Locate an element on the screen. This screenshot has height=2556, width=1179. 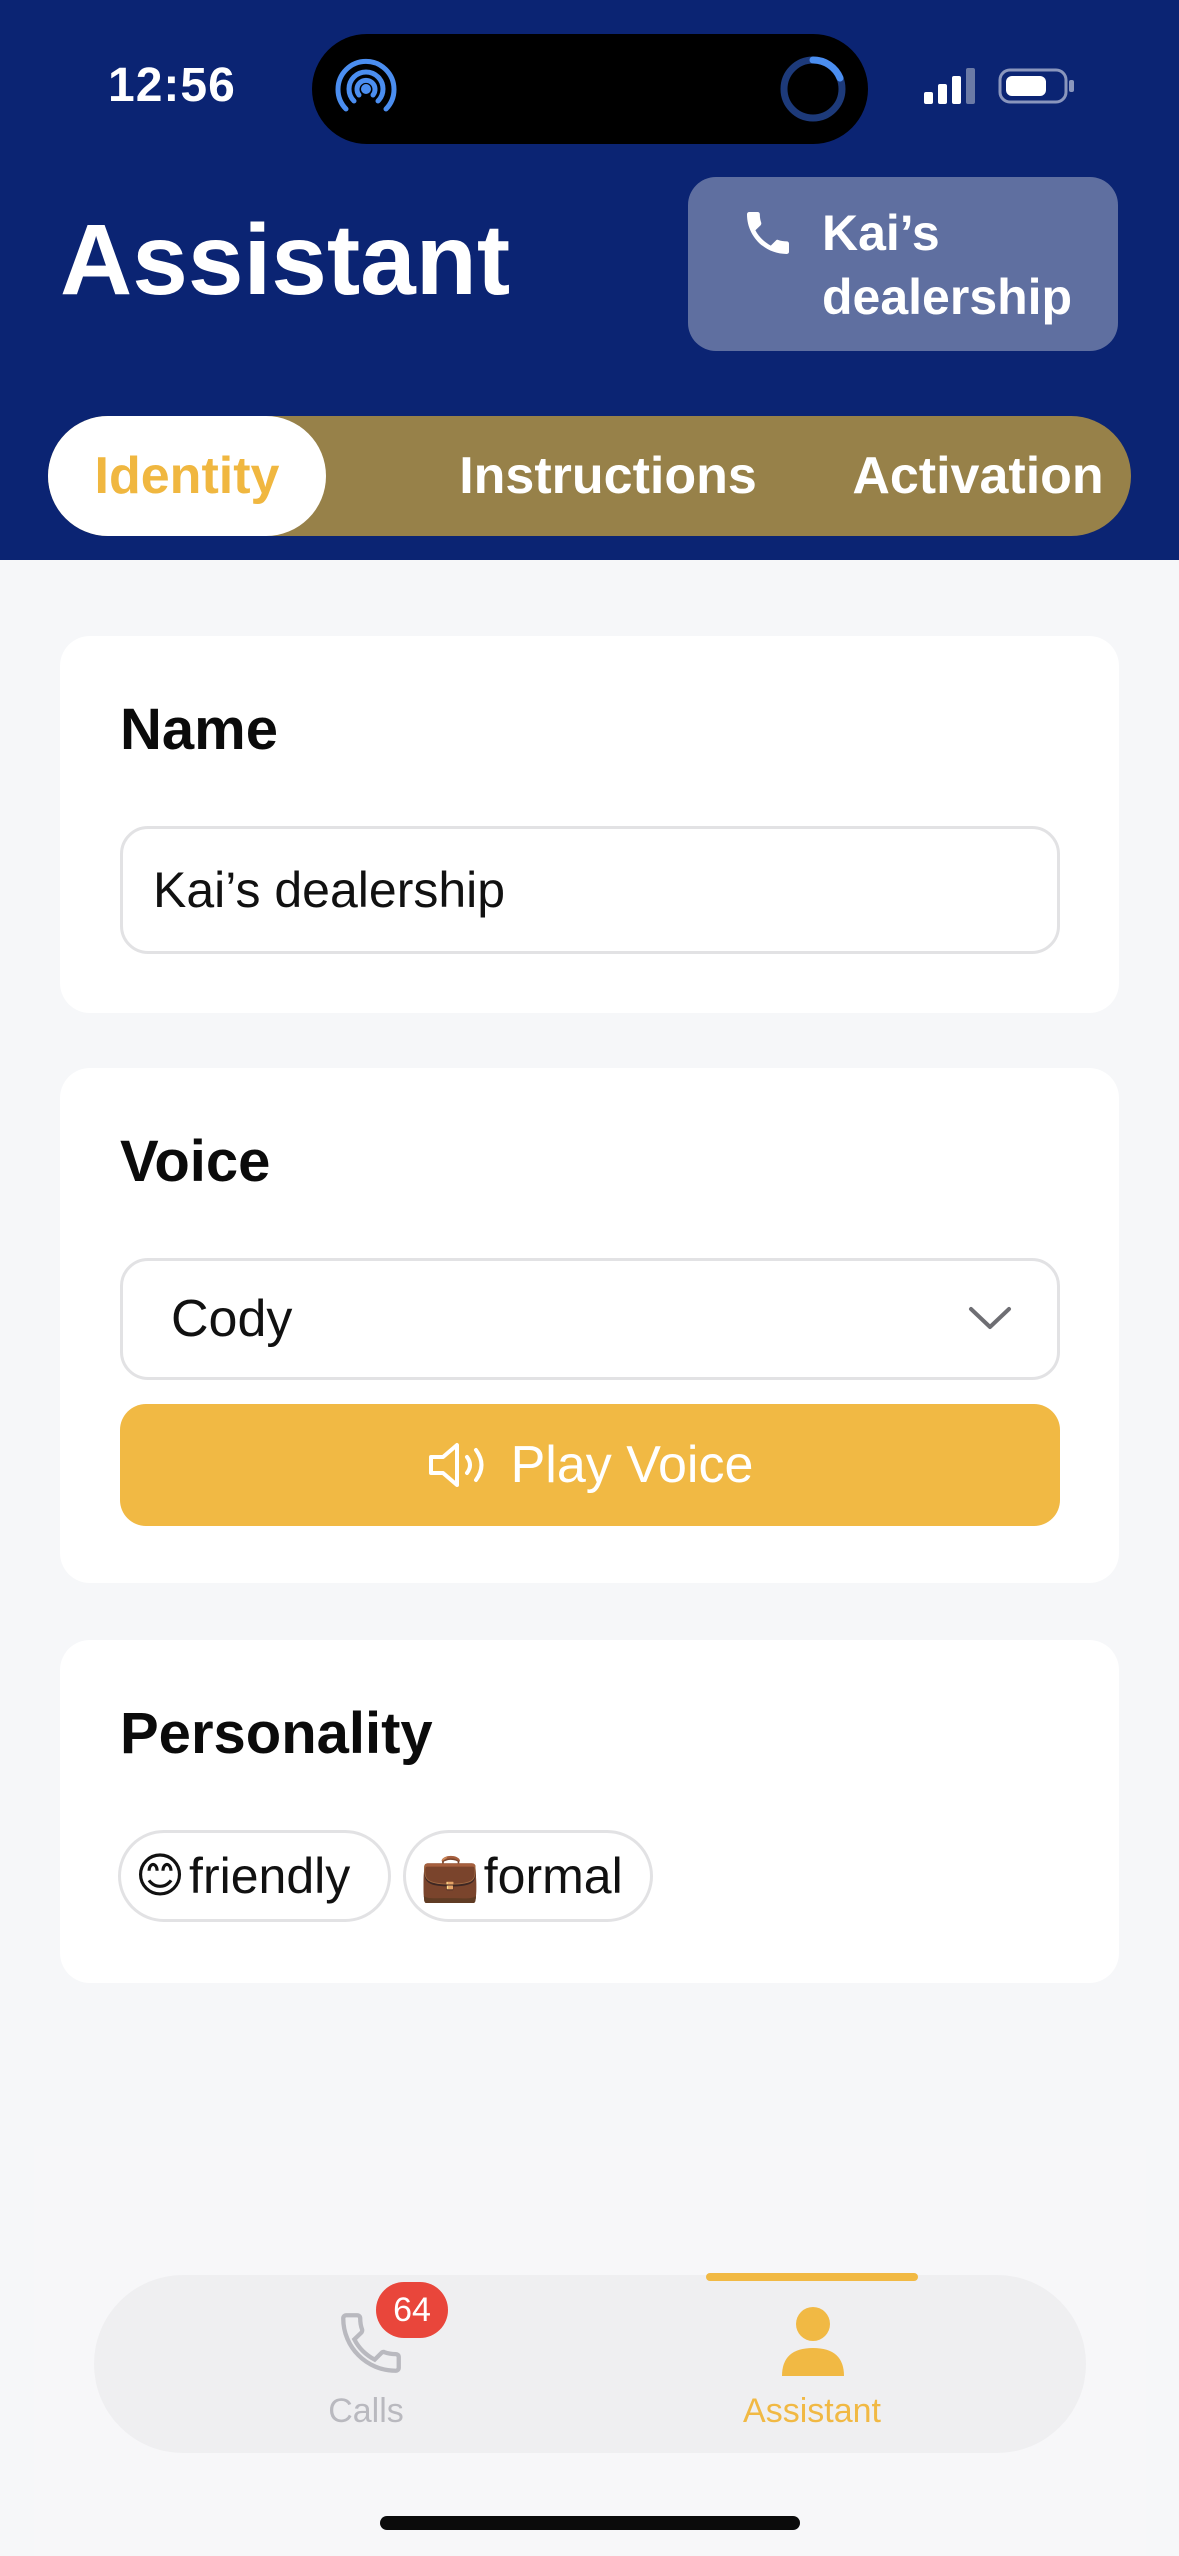
page-title: Assistant is located at coordinates (285, 260).